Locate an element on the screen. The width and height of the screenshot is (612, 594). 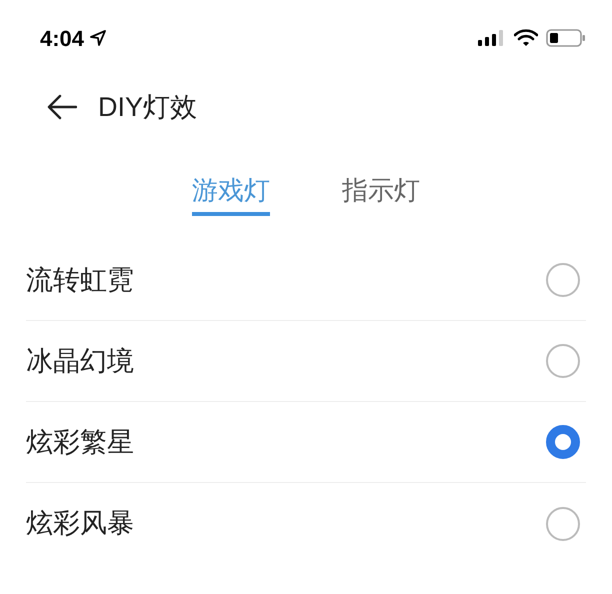
page-title: DIY灯效 is located at coordinates (148, 107).